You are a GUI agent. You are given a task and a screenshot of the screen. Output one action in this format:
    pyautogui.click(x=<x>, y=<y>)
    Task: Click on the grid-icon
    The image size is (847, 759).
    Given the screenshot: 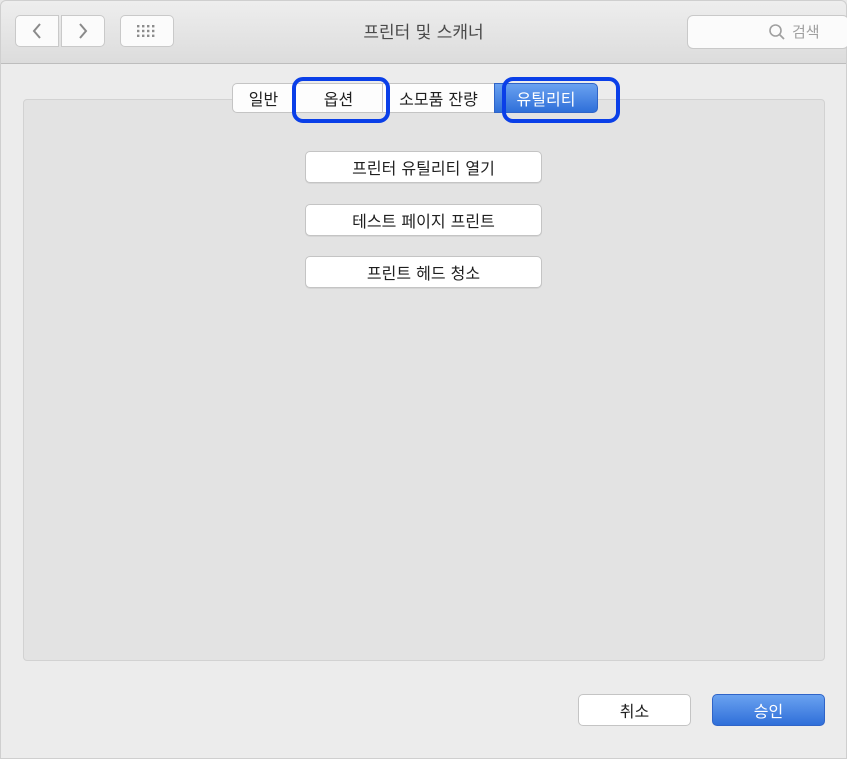 What is the action you would take?
    pyautogui.click(x=146, y=31)
    